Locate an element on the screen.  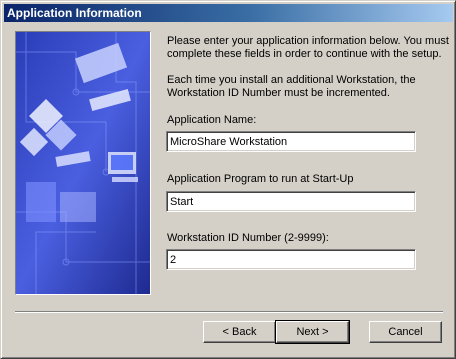
next-button: Next > is located at coordinates (312, 332).